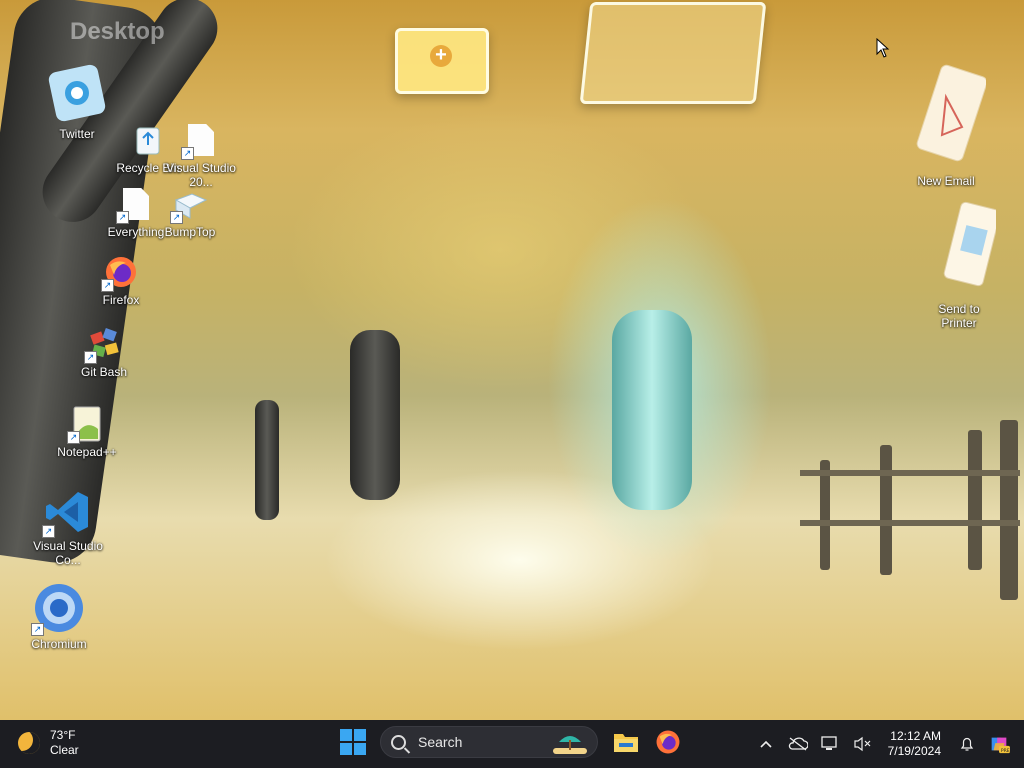  I want to click on beach-umbrella-icon, so click(570, 745).